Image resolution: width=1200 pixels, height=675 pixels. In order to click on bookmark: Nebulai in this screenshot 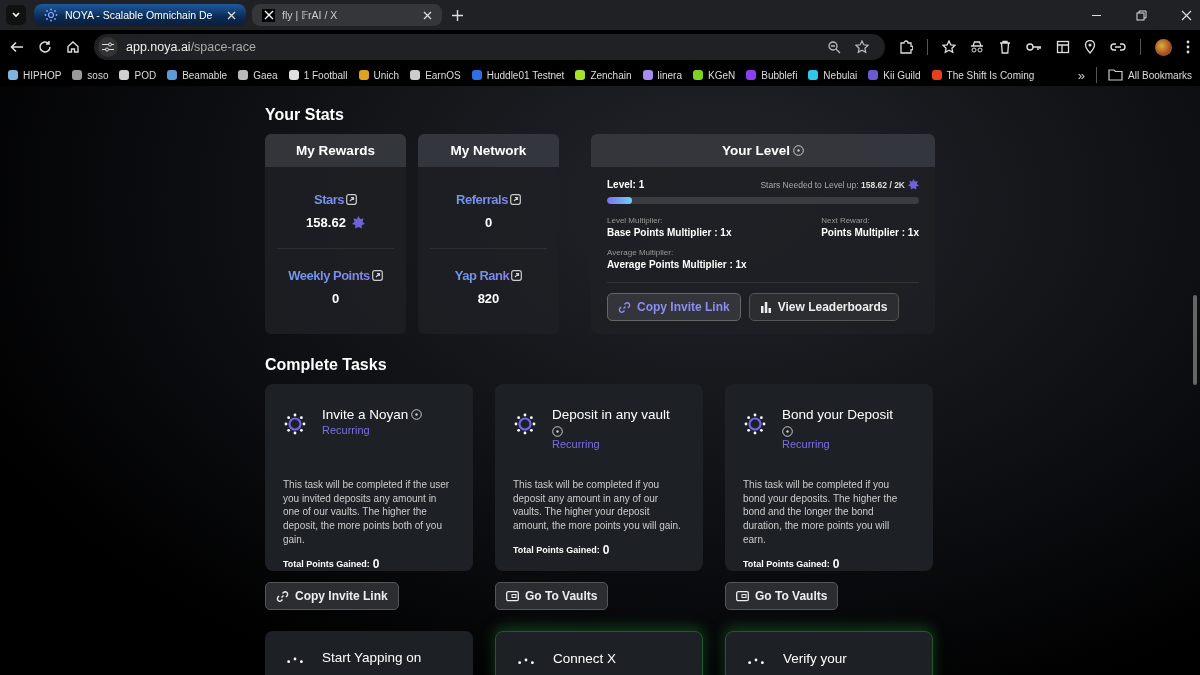, I will do `click(833, 75)`.